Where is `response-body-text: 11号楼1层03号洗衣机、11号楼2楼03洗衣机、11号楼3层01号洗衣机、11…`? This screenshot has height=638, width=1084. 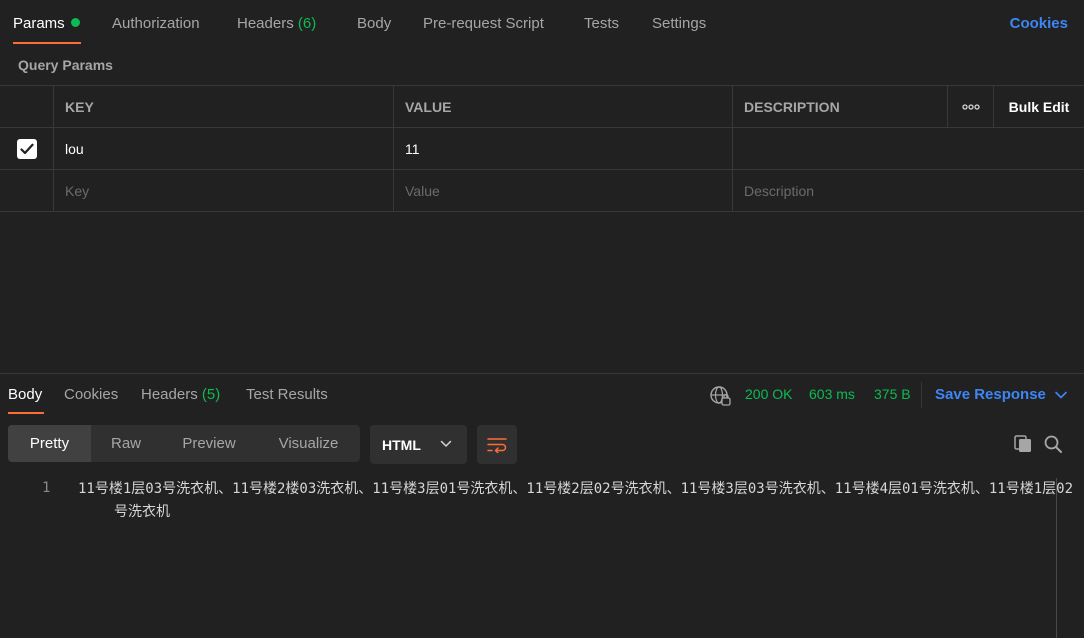
response-body-text: 11号楼1层03号洗衣机、11号楼2楼03洗衣机、11号楼3层01号洗衣机、11… is located at coordinates (576, 500).